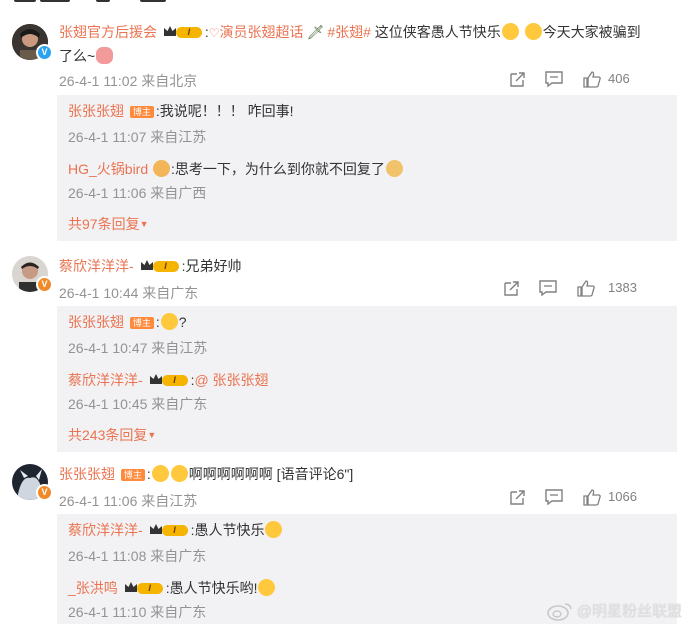  Describe the element at coordinates (96, 266) in the screenshot. I see `comment-username: 蔡欣洋洋洋-` at that location.